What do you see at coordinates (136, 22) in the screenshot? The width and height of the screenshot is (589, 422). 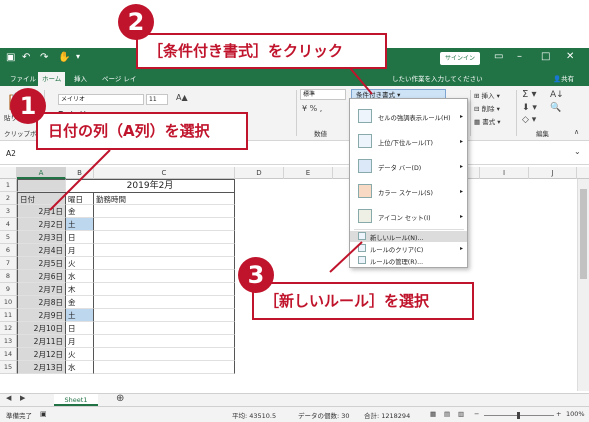 I see `step2-badge: 2` at bounding box center [136, 22].